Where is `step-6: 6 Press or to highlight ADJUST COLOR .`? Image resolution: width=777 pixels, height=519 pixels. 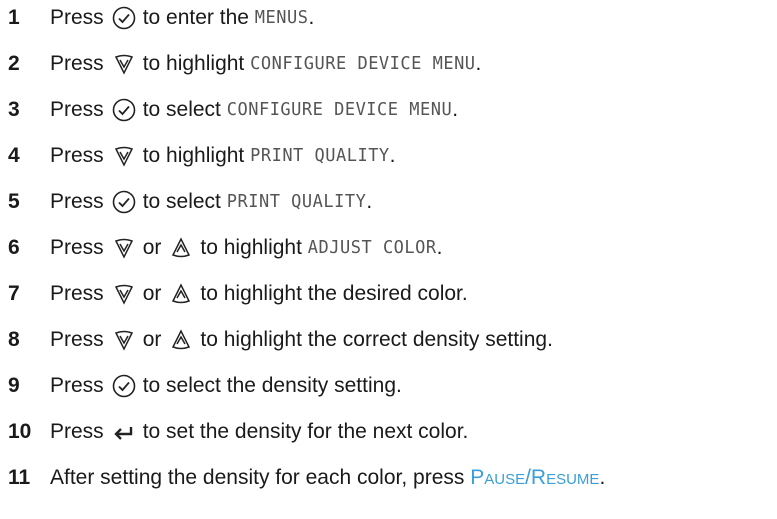 step-6: 6 Press or to highlight ADJUST COLOR . is located at coordinates (225, 248).